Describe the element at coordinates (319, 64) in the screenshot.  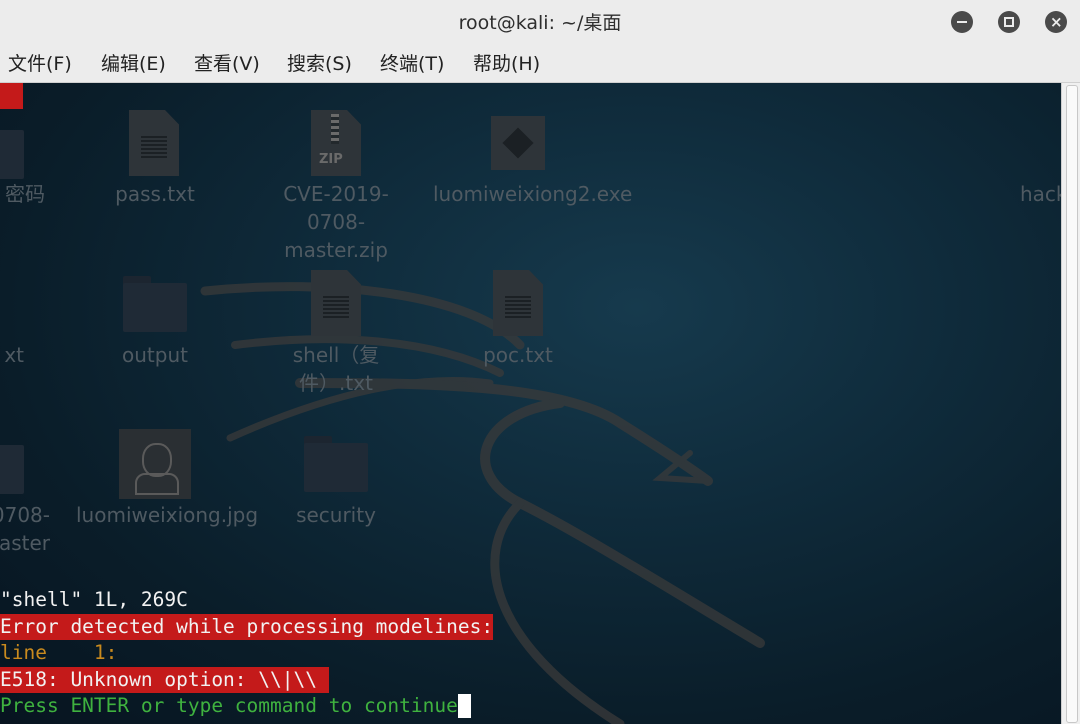
I see `menu-search: 搜索(S)` at that location.